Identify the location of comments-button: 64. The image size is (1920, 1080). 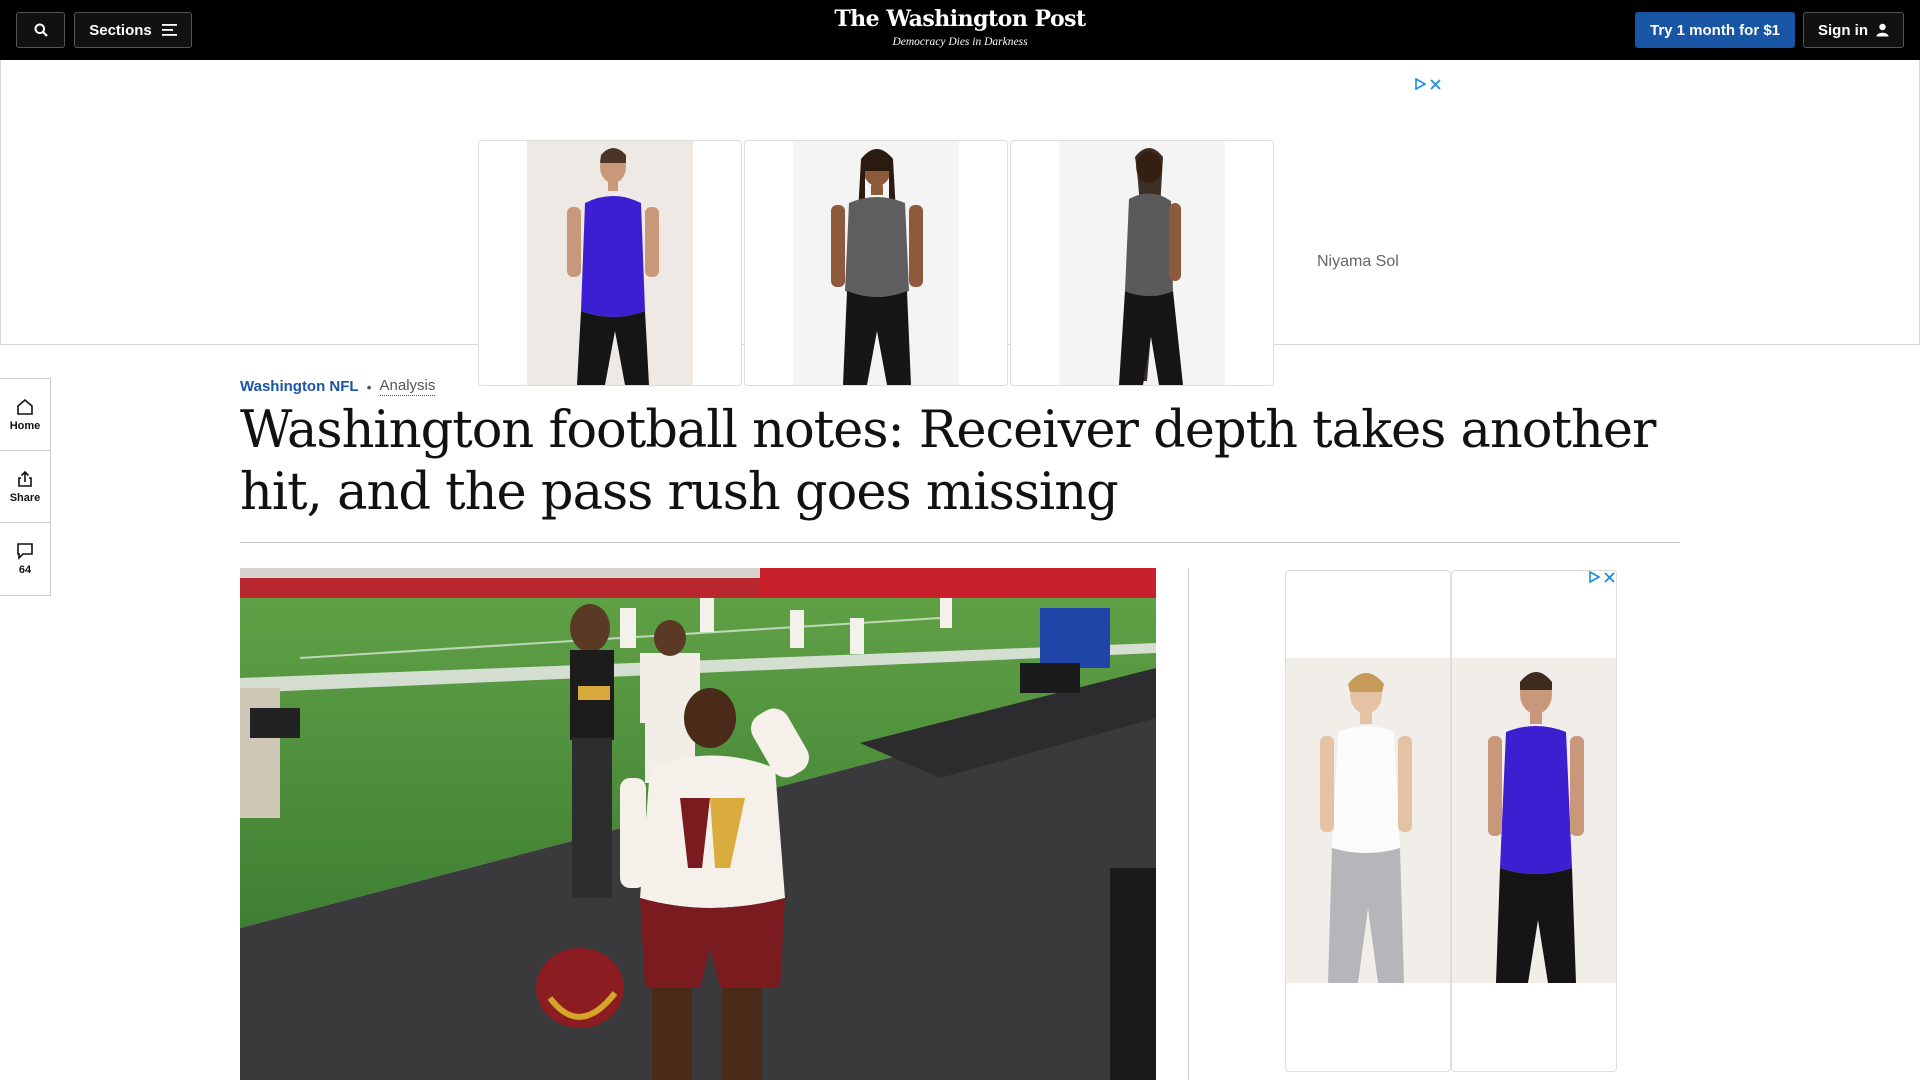
(25, 559).